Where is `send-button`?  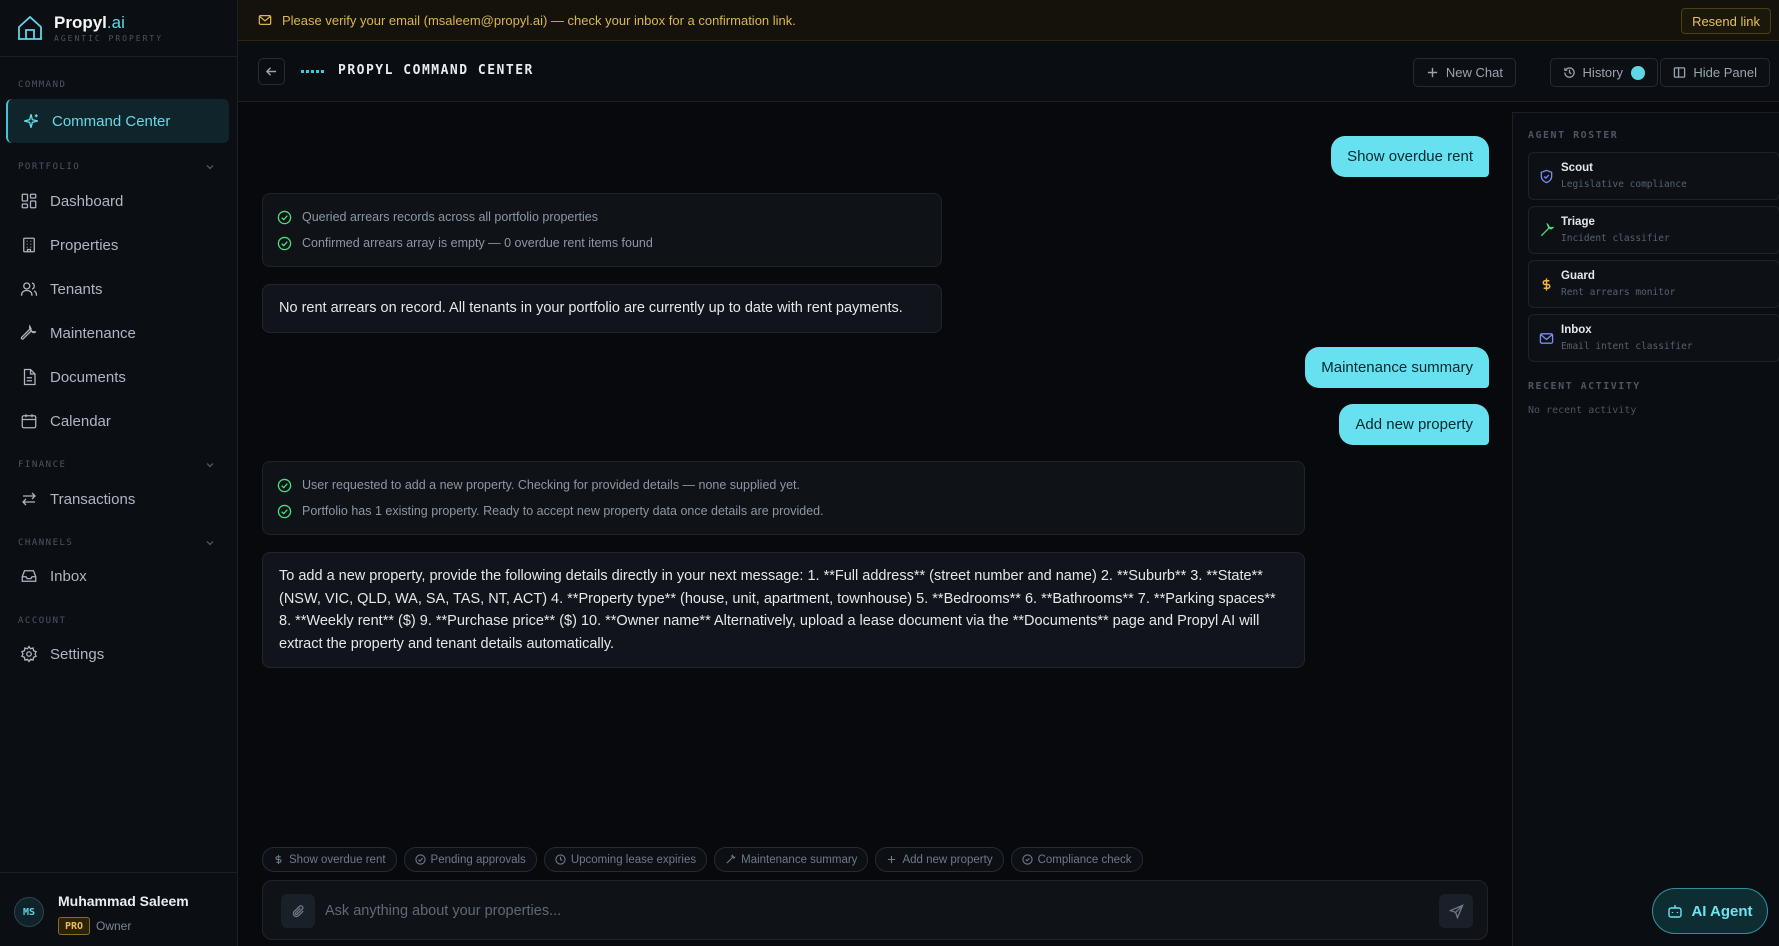
send-button is located at coordinates (1456, 911).